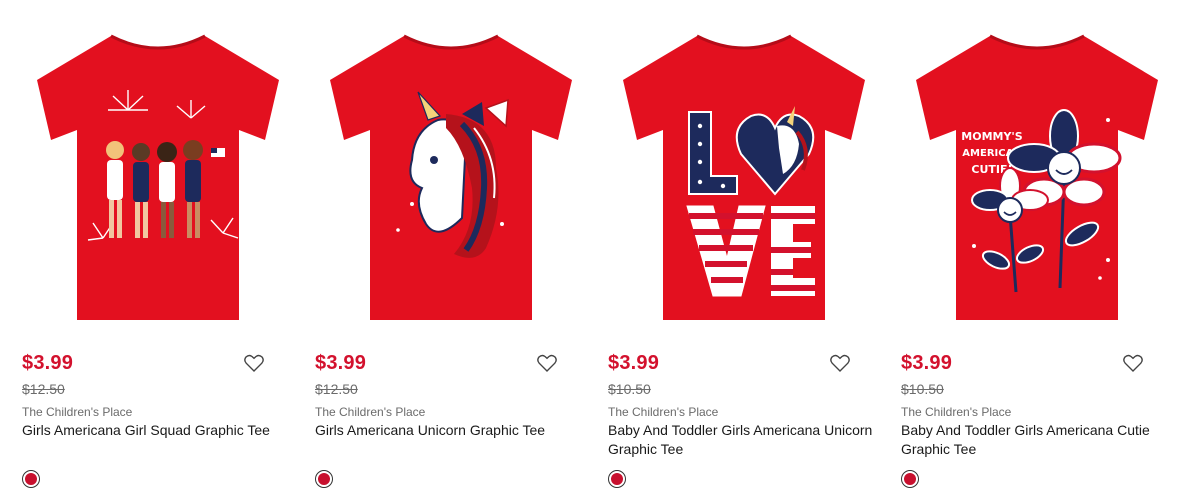 The width and height of the screenshot is (1180, 499). What do you see at coordinates (447, 430) in the screenshot?
I see `product-title: Girls Americana Unicorn Graphic Tee` at bounding box center [447, 430].